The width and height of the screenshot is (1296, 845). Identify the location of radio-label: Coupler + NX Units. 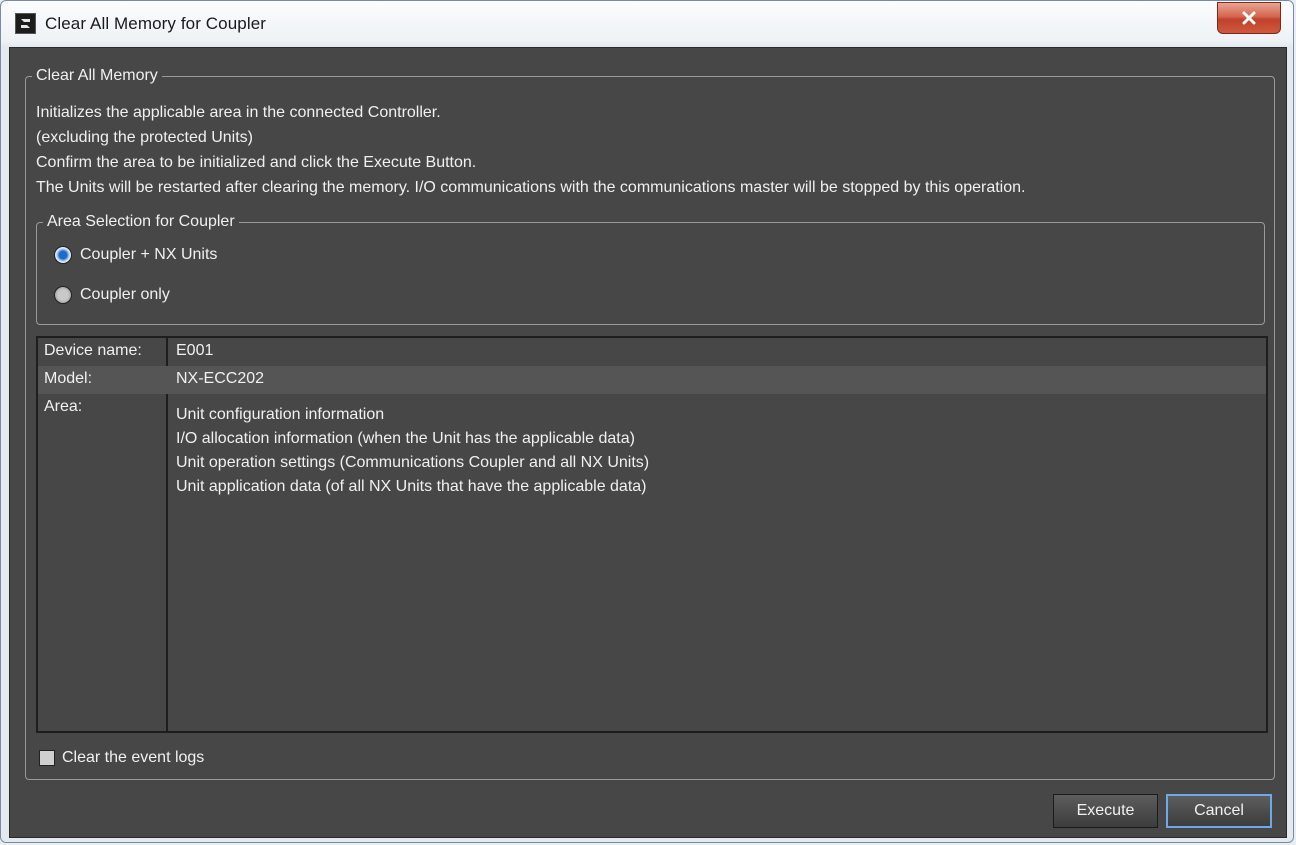
(149, 254).